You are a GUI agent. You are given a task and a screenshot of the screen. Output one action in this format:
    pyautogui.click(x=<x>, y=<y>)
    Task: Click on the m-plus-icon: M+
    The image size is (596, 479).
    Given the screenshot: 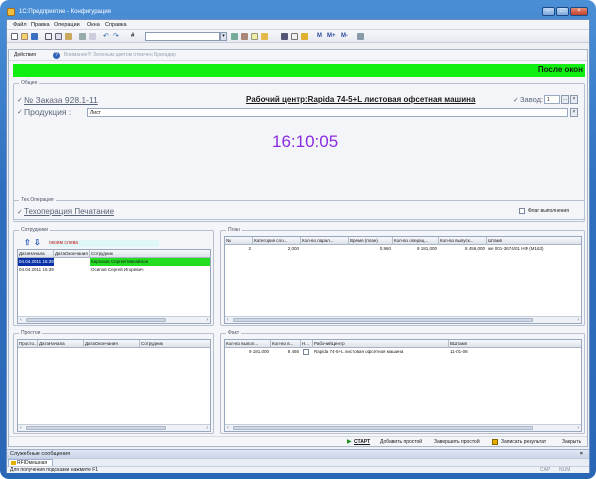 What is the action you would take?
    pyautogui.click(x=333, y=36)
    